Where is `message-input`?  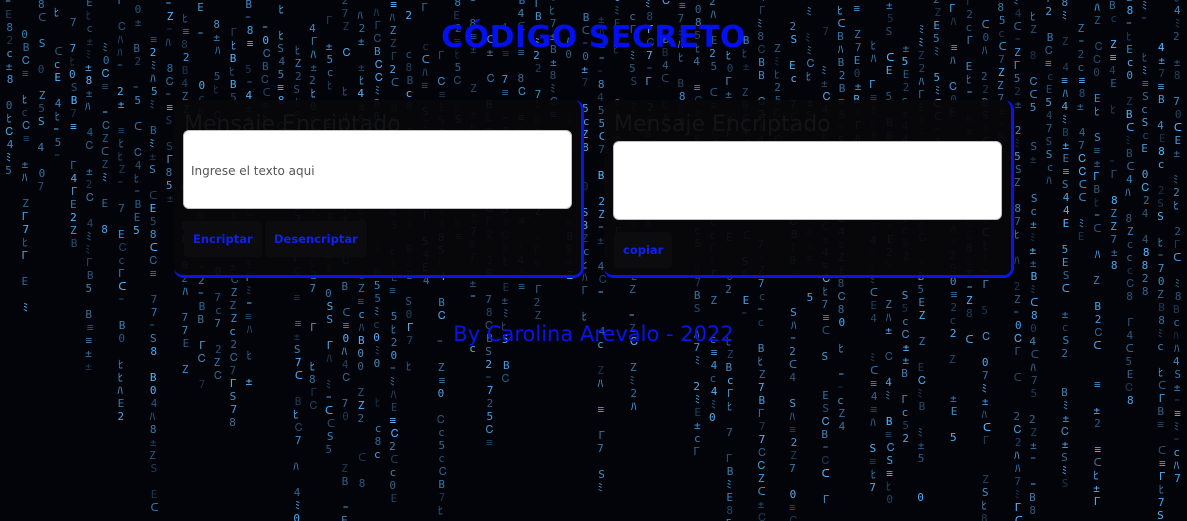 message-input is located at coordinates (377, 169).